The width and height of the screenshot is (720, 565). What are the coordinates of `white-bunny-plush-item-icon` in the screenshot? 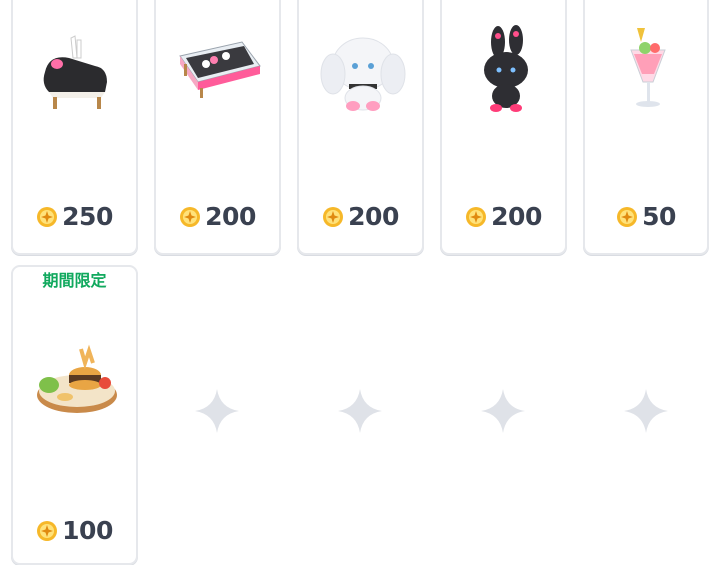 It's located at (363, 74).